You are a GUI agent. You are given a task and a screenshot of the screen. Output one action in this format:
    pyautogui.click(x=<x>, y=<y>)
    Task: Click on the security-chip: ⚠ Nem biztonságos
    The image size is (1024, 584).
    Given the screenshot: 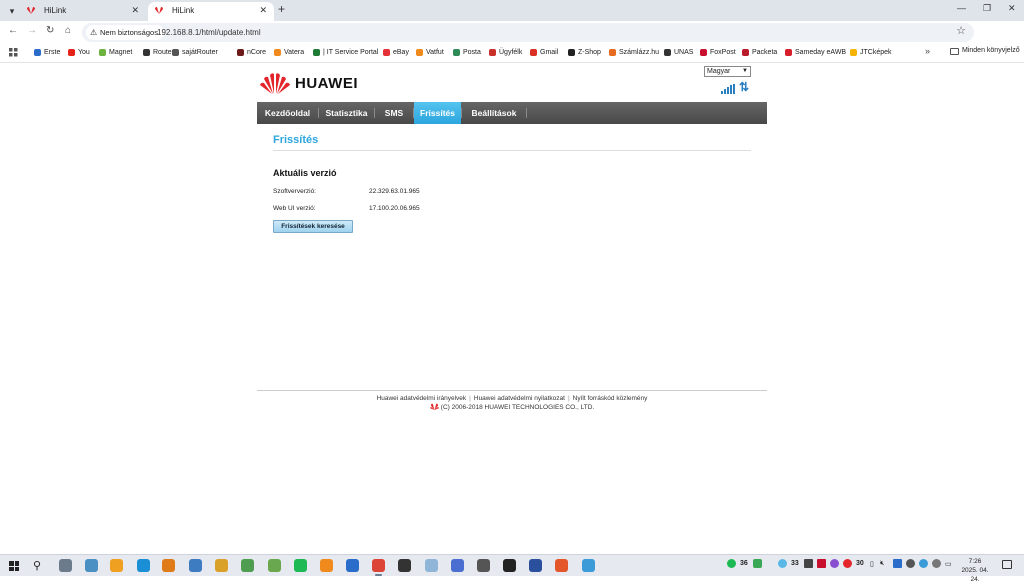 What is the action you would take?
    pyautogui.click(x=125, y=32)
    